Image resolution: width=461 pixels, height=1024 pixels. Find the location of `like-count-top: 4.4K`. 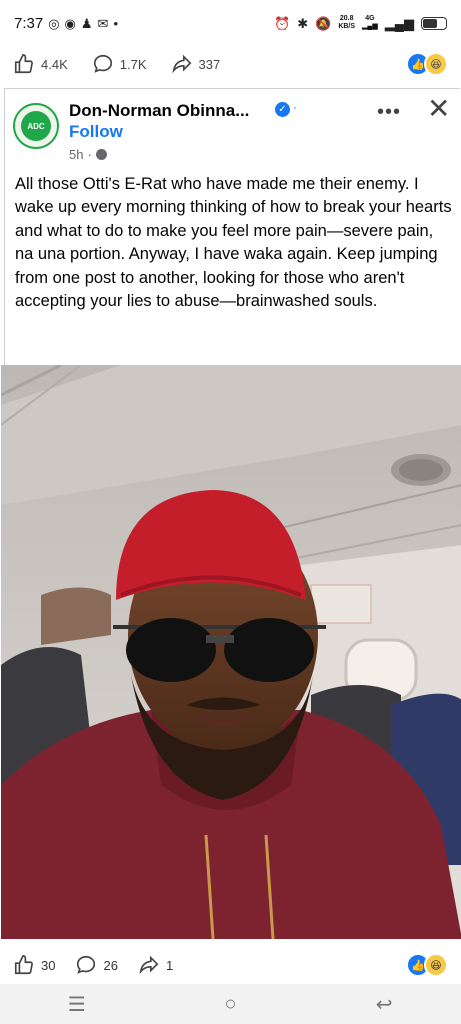

like-count-top: 4.4K is located at coordinates (40, 64).